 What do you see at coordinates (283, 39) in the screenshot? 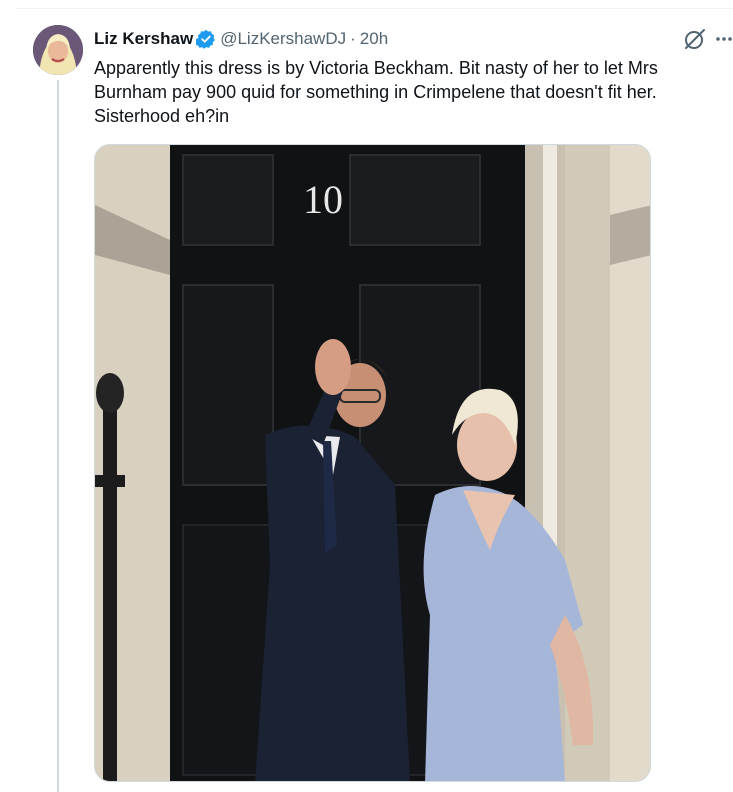
I see `author-handle: @LizKershawDJ` at bounding box center [283, 39].